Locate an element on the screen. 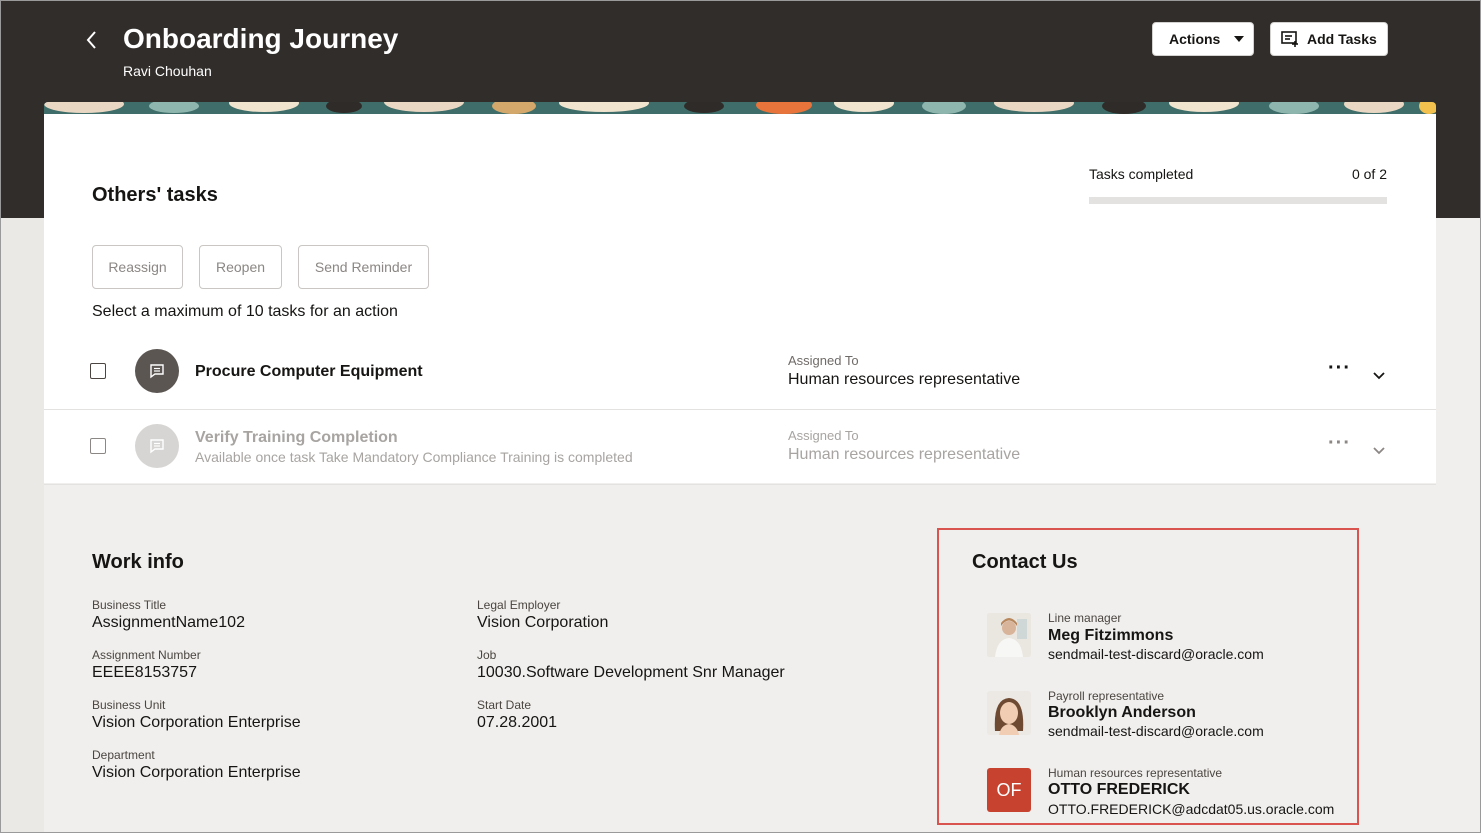 Image resolution: width=1481 pixels, height=833 pixels. tasks-completed-label: Tasks completed is located at coordinates (1141, 174).